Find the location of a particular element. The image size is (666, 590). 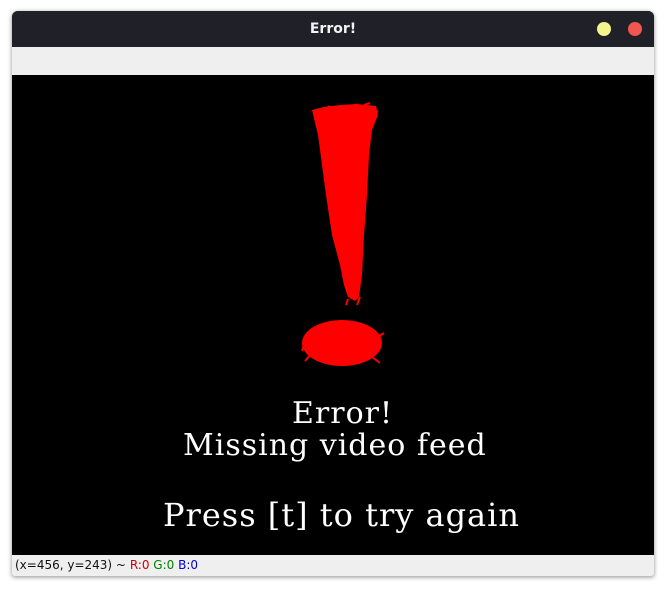

retry-instruction: Press [t] to try again is located at coordinates (341, 515).